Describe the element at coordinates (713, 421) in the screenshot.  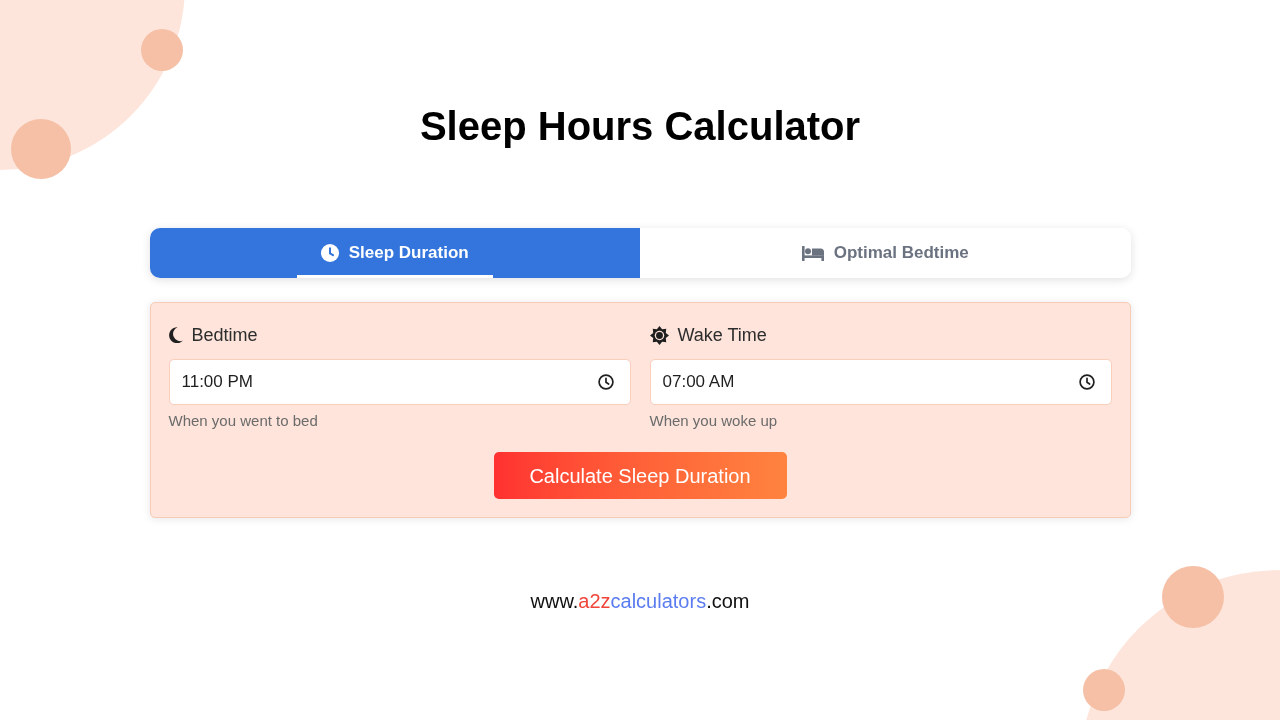
I see `field-hint: When you woke up` at that location.